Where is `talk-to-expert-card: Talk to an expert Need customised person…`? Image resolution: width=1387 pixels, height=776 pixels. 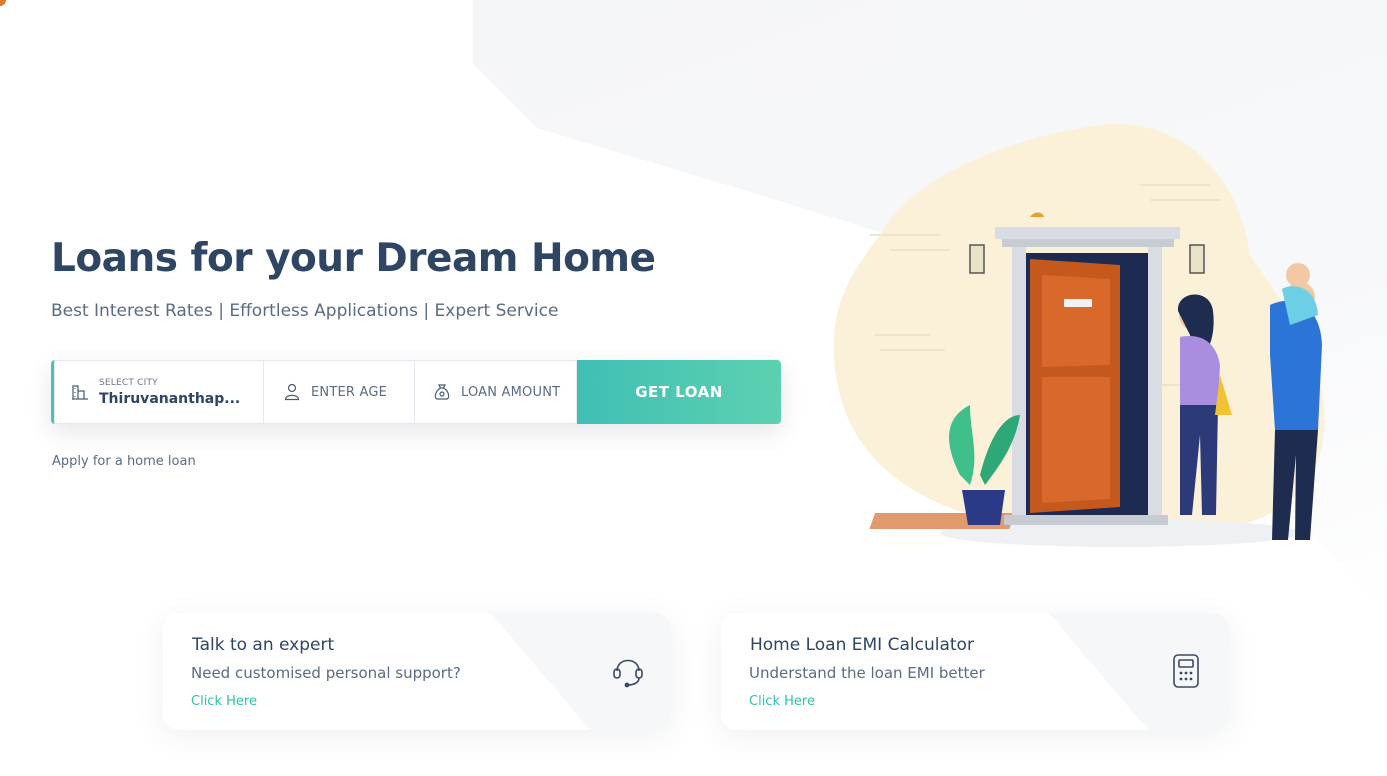
talk-to-expert-card: Talk to an expert Need customised person… is located at coordinates (417, 671).